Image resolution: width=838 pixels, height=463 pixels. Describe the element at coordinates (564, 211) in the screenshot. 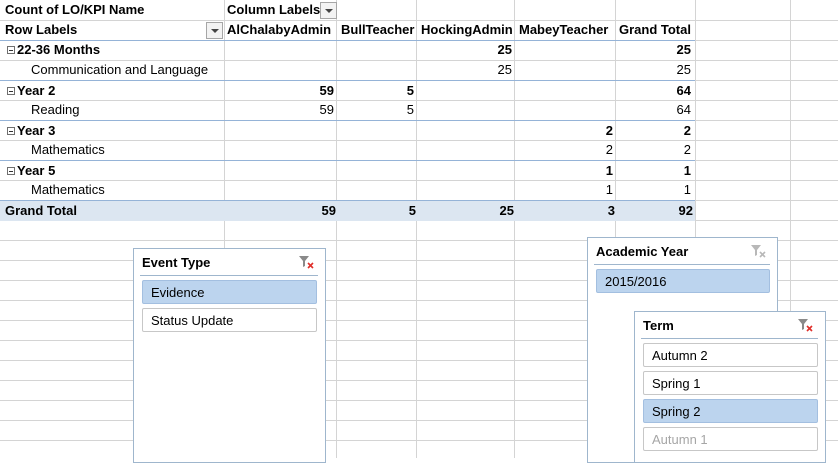

I see `grand-total-value: 3` at that location.